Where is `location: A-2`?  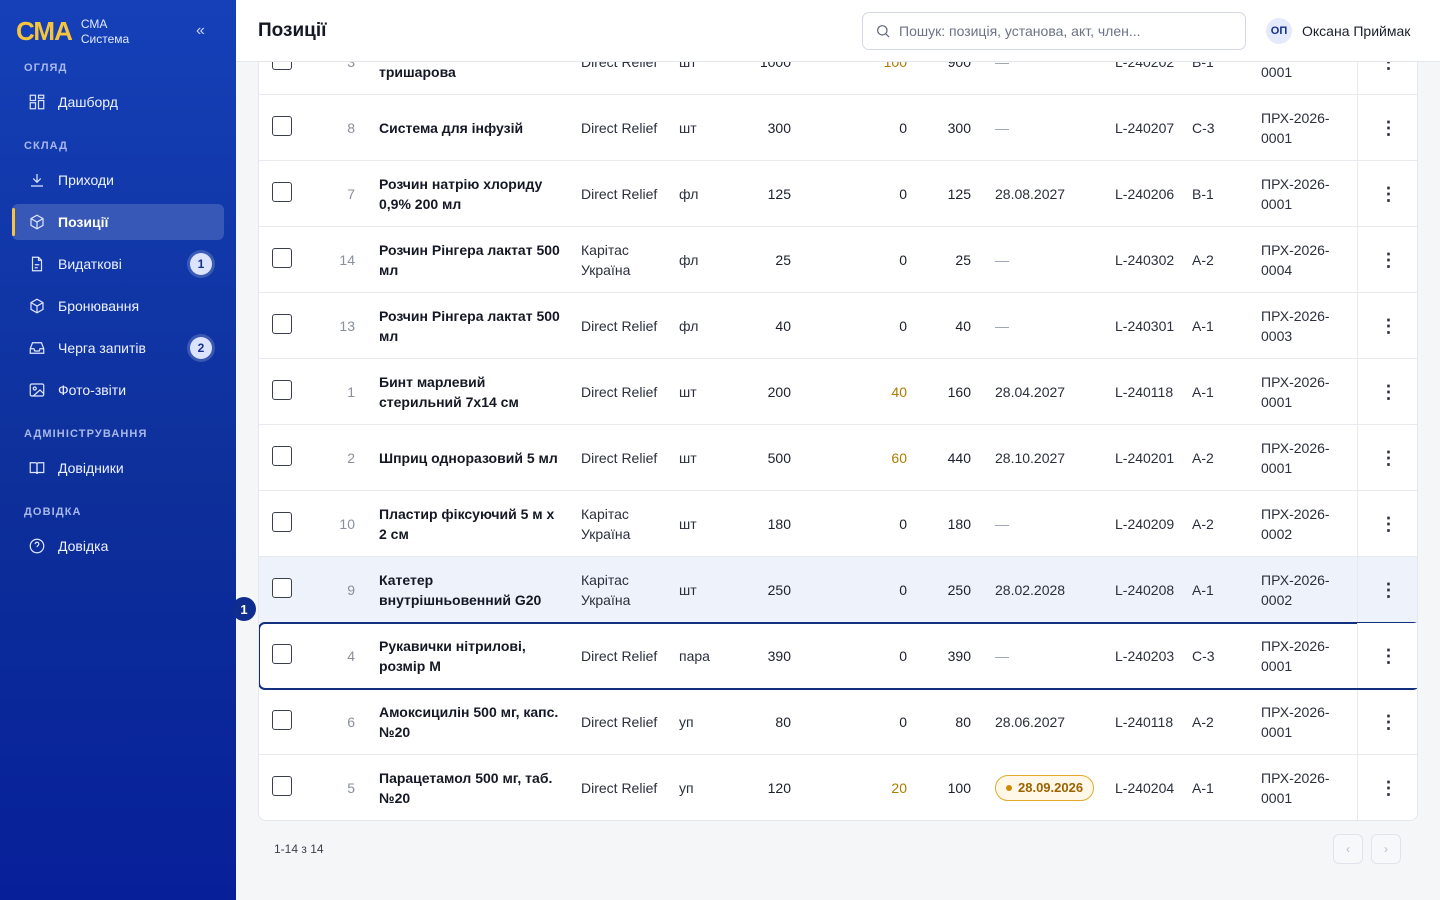
location: A-2 is located at coordinates (1203, 259).